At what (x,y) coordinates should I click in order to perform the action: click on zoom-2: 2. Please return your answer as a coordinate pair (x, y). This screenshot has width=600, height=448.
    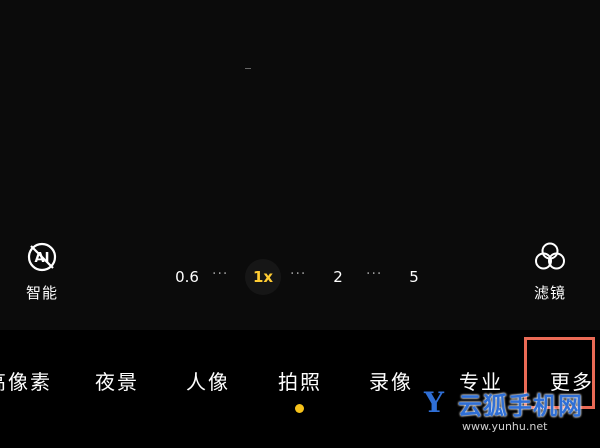
    Looking at the image, I should click on (338, 277).